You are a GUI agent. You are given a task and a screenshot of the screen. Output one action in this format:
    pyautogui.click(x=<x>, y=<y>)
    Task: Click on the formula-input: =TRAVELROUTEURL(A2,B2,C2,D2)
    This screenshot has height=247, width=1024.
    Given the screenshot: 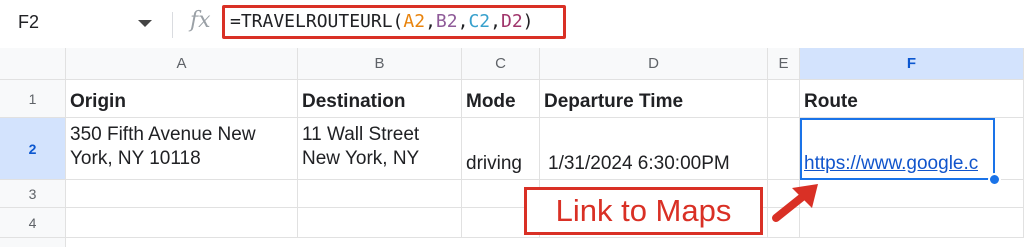 What is the action you would take?
    pyautogui.click(x=394, y=22)
    